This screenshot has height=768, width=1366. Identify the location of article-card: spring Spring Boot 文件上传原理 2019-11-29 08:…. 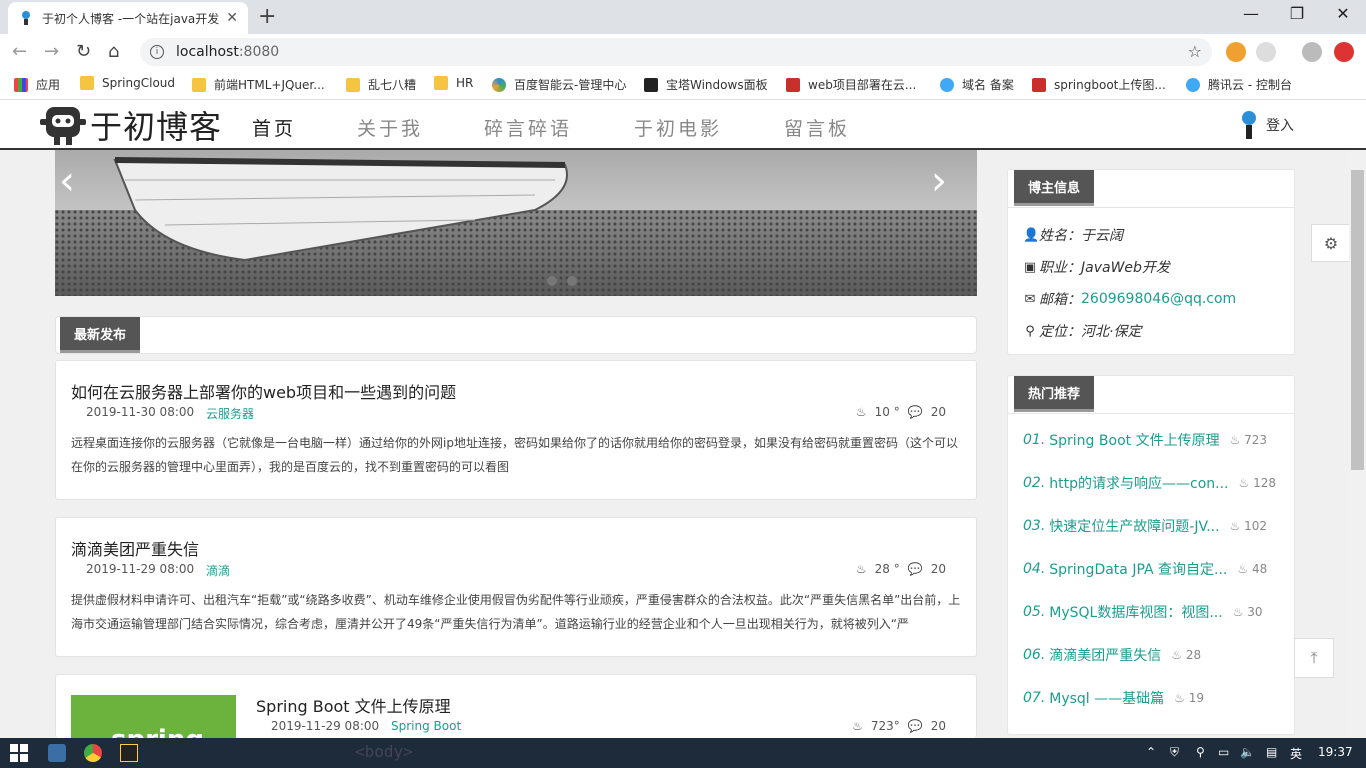
(516, 706).